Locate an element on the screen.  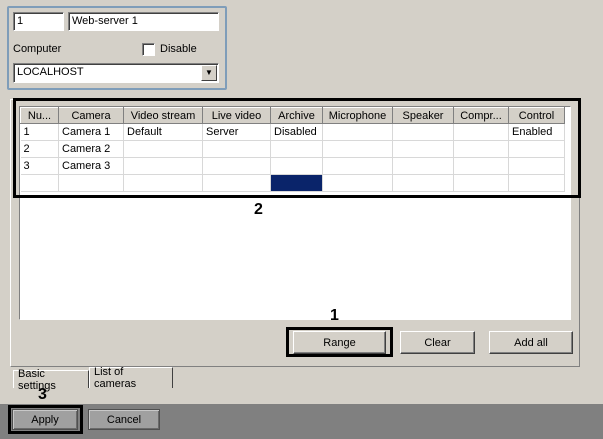
disable-label: Disable is located at coordinates (178, 49).